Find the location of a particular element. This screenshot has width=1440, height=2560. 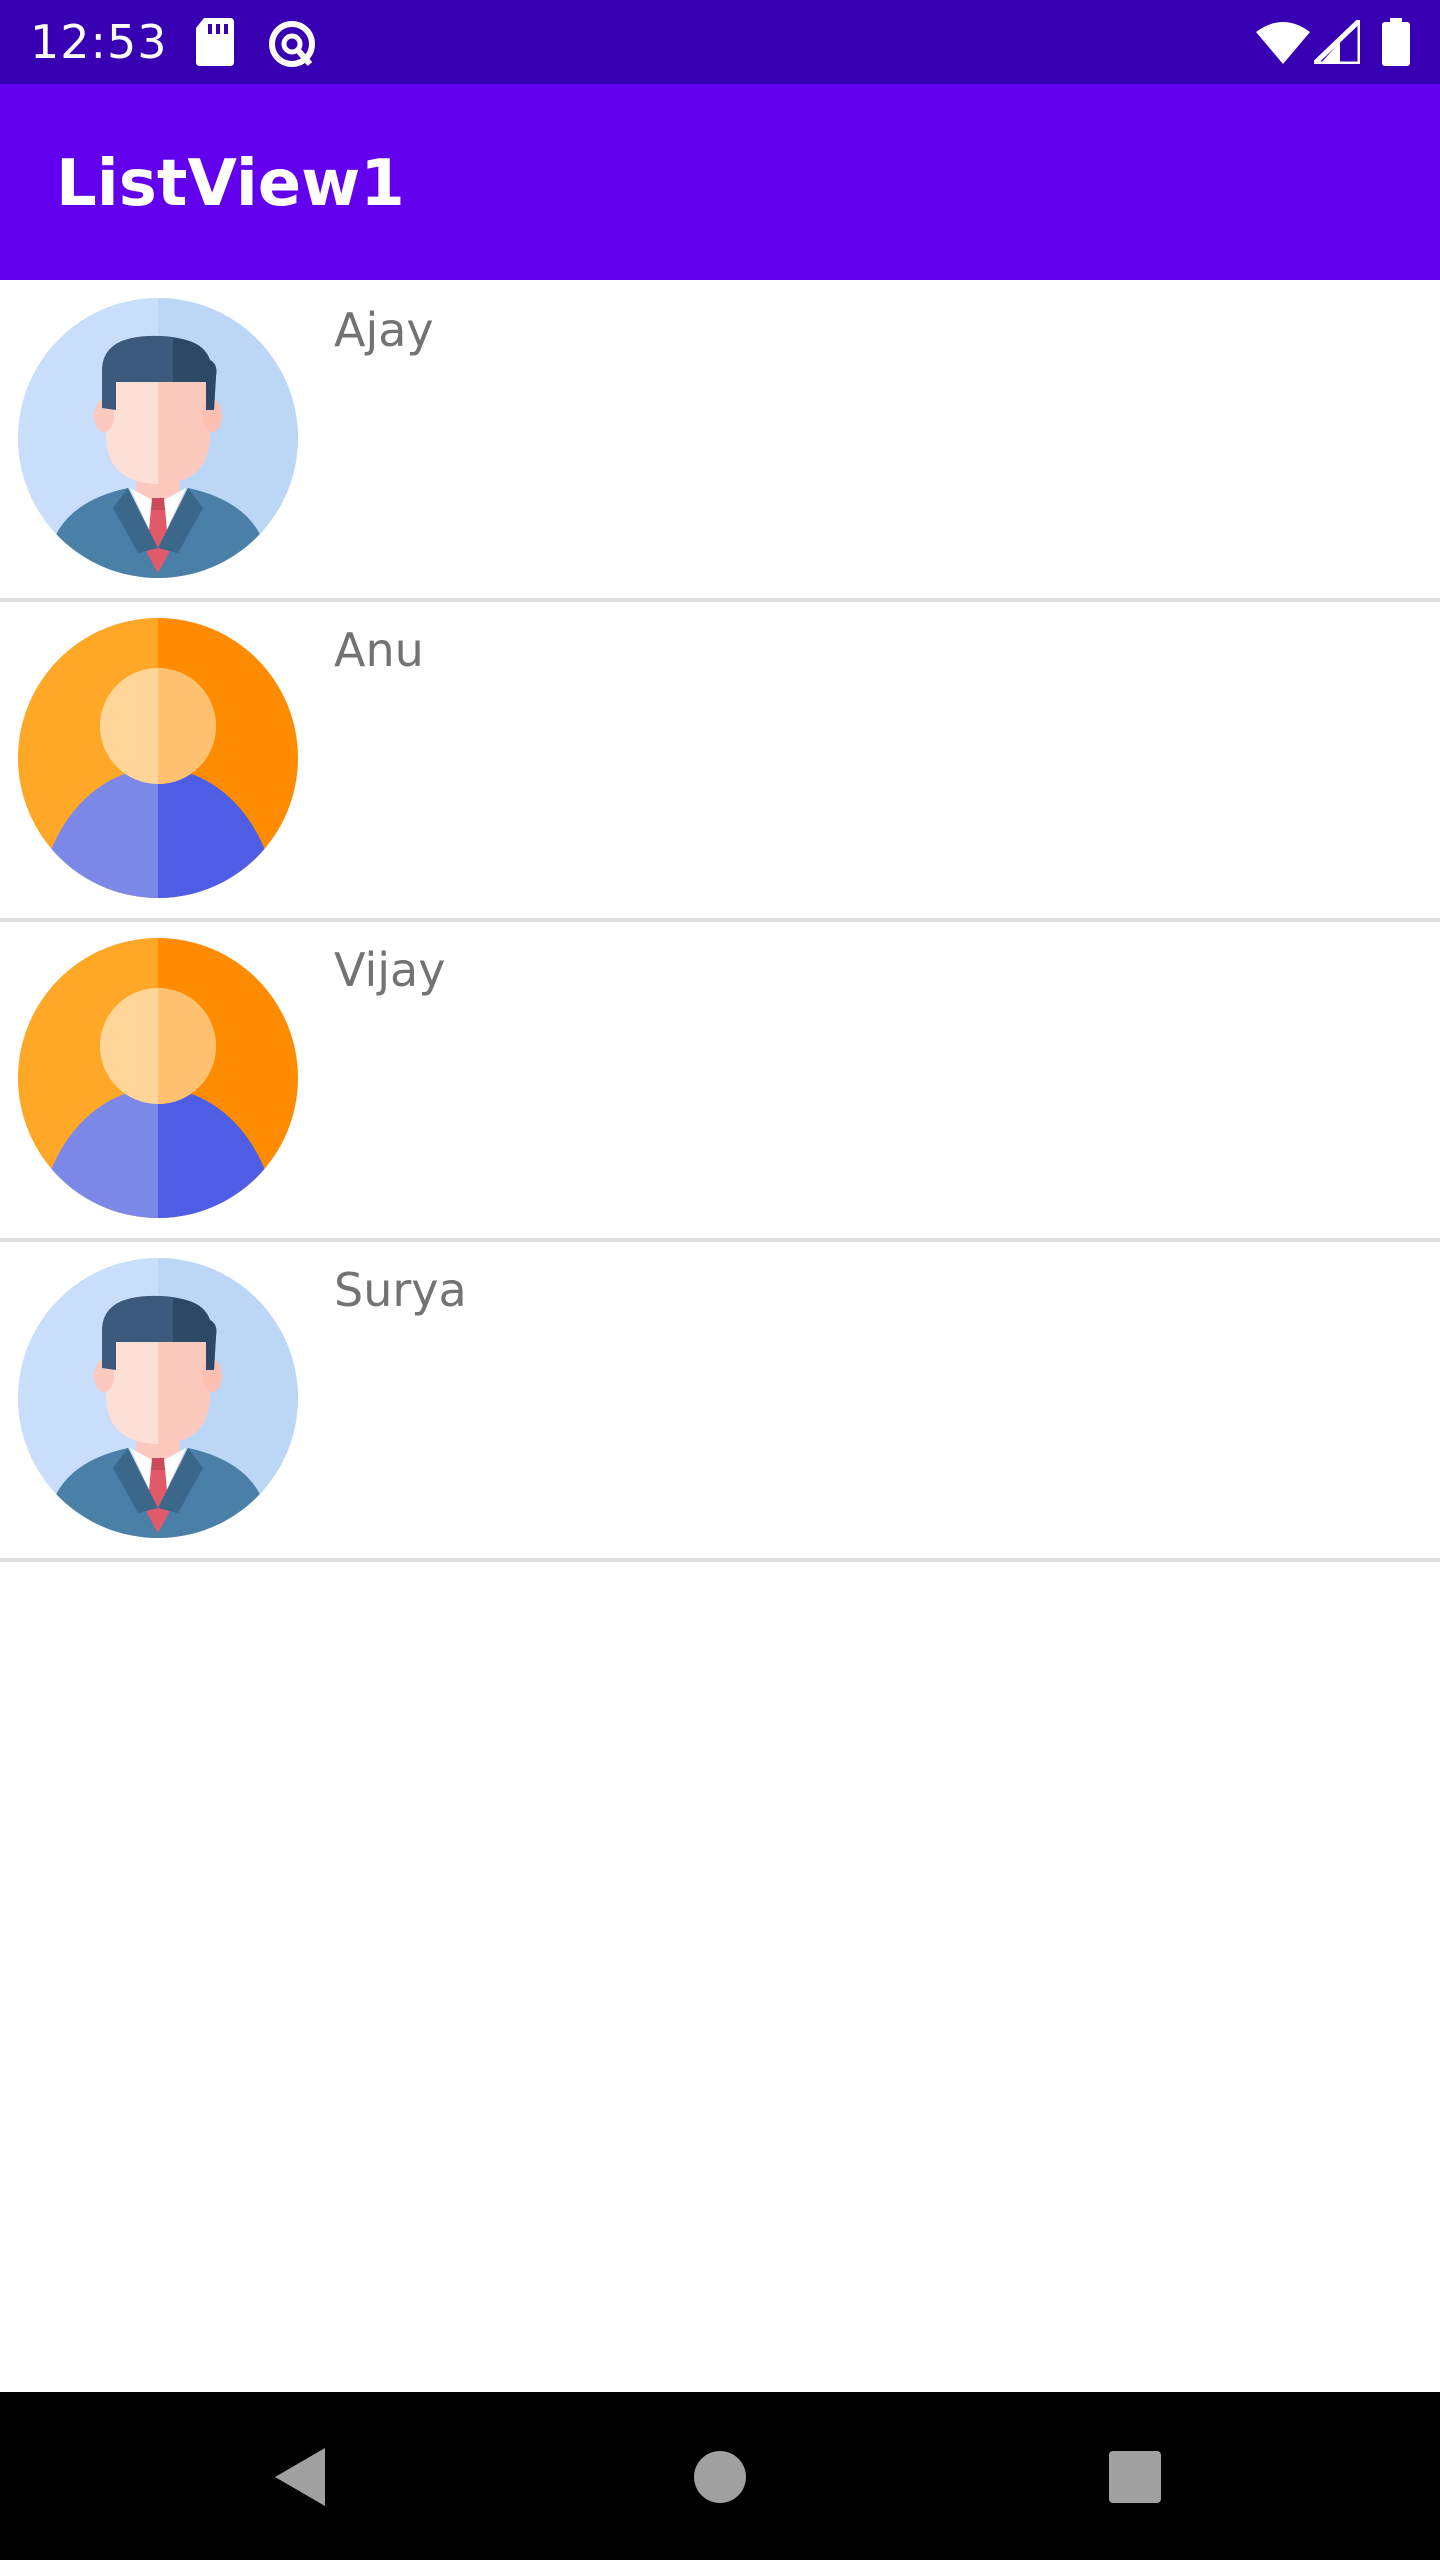

sync-icon is located at coordinates (292, 44).